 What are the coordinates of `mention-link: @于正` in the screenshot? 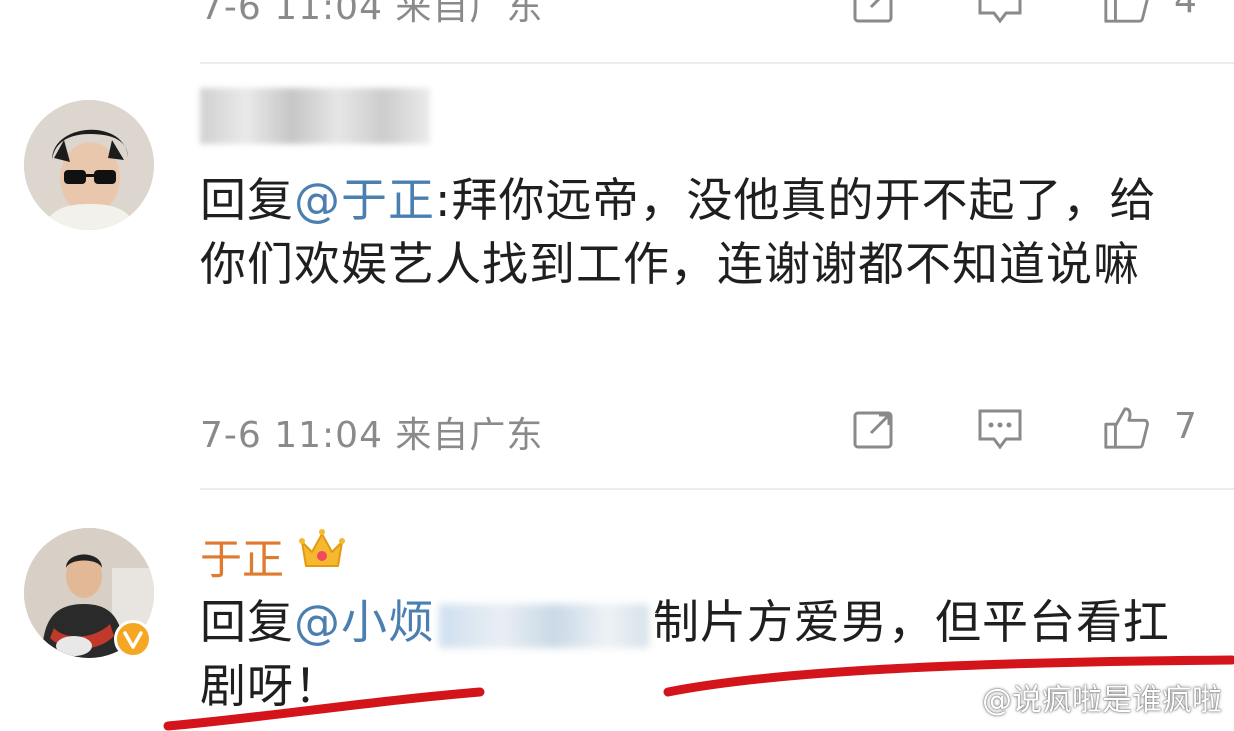 It's located at (364, 200).